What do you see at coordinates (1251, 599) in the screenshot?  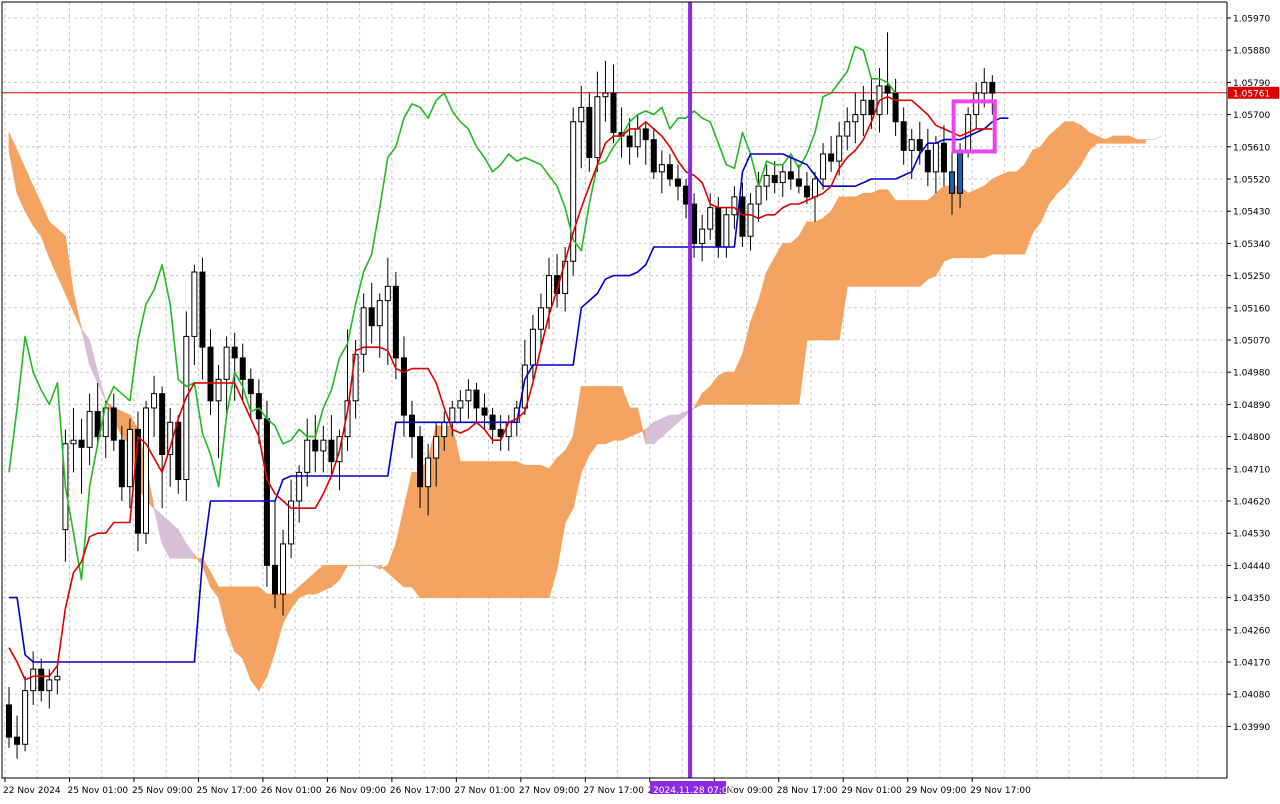 I see `y-tick-label: 1.04350` at bounding box center [1251, 599].